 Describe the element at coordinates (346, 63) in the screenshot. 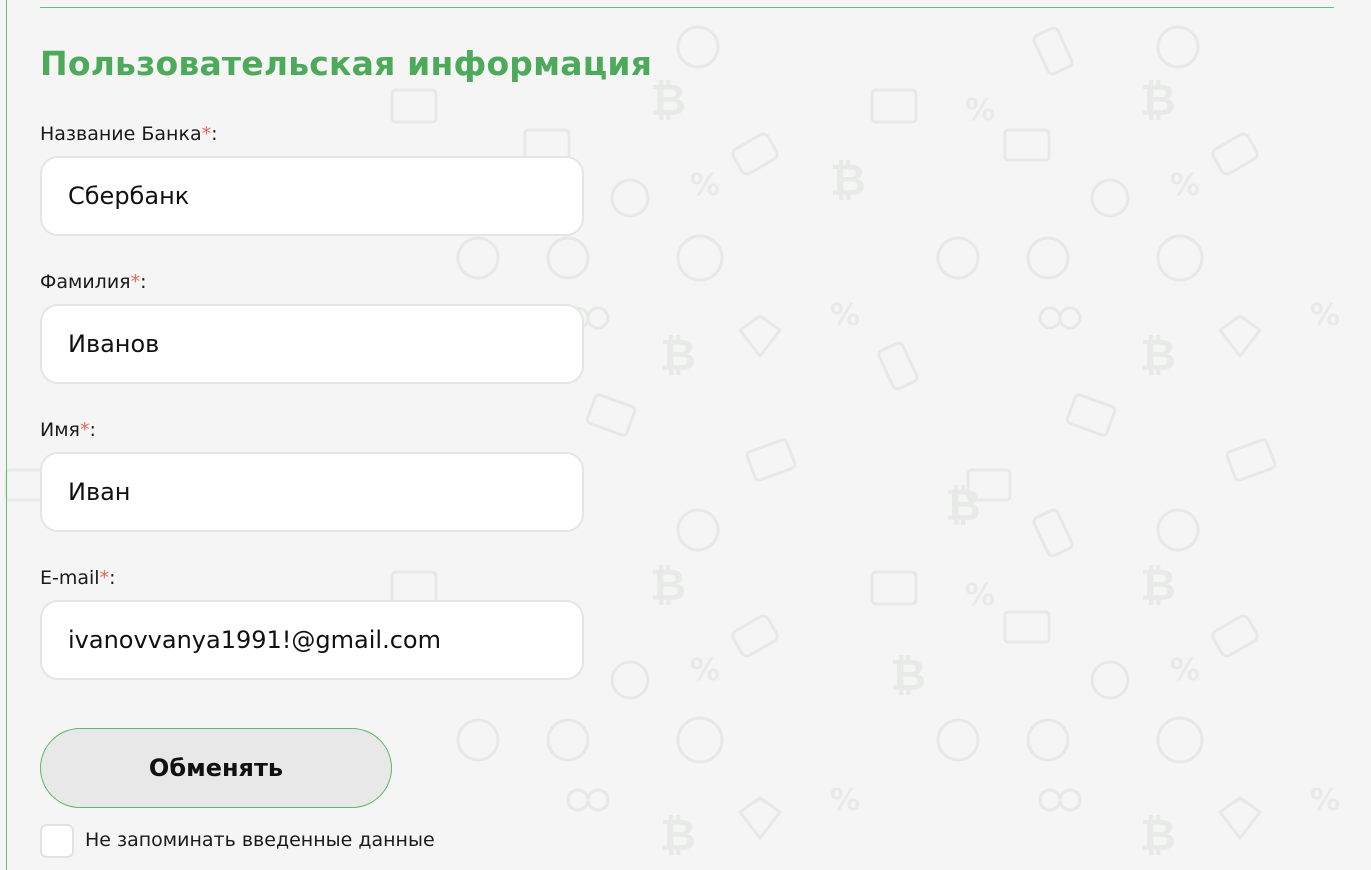

I see `section-title: Пользовательская информация` at that location.